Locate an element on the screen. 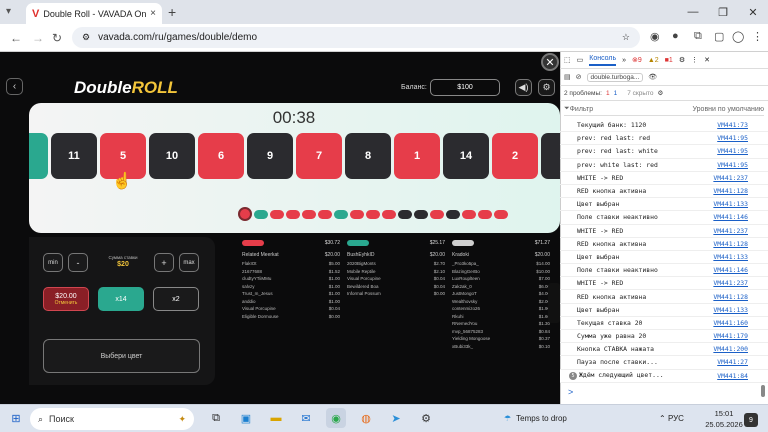  taskbar-search: ⌕ Поиск ✦ is located at coordinates (112, 419).